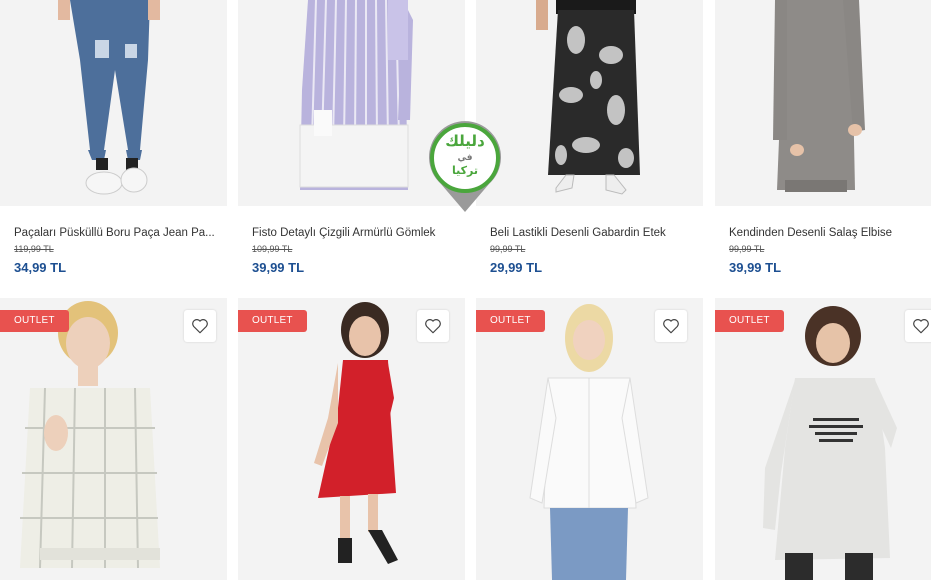 The height and width of the screenshot is (580, 931). Describe the element at coordinates (516, 267) in the screenshot. I see `sale-price: 29,99 TL` at that location.